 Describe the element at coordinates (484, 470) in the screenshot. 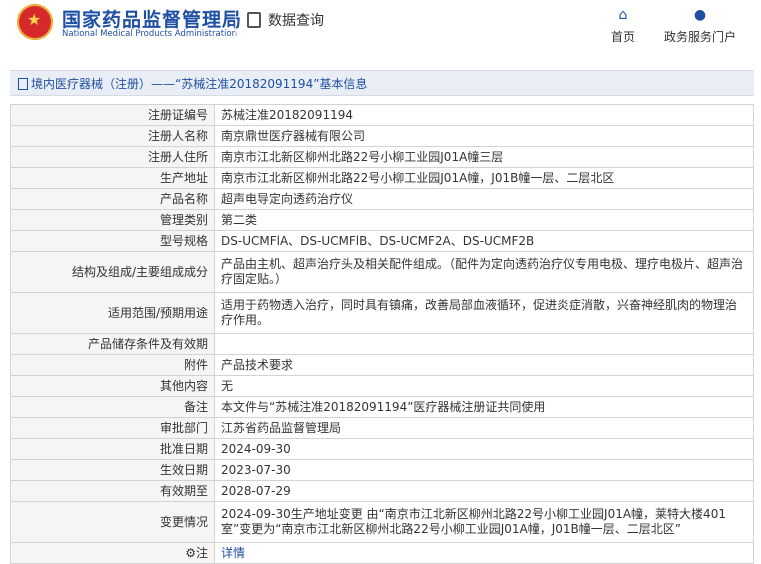

I see `row-value: 2023-07-30` at that location.